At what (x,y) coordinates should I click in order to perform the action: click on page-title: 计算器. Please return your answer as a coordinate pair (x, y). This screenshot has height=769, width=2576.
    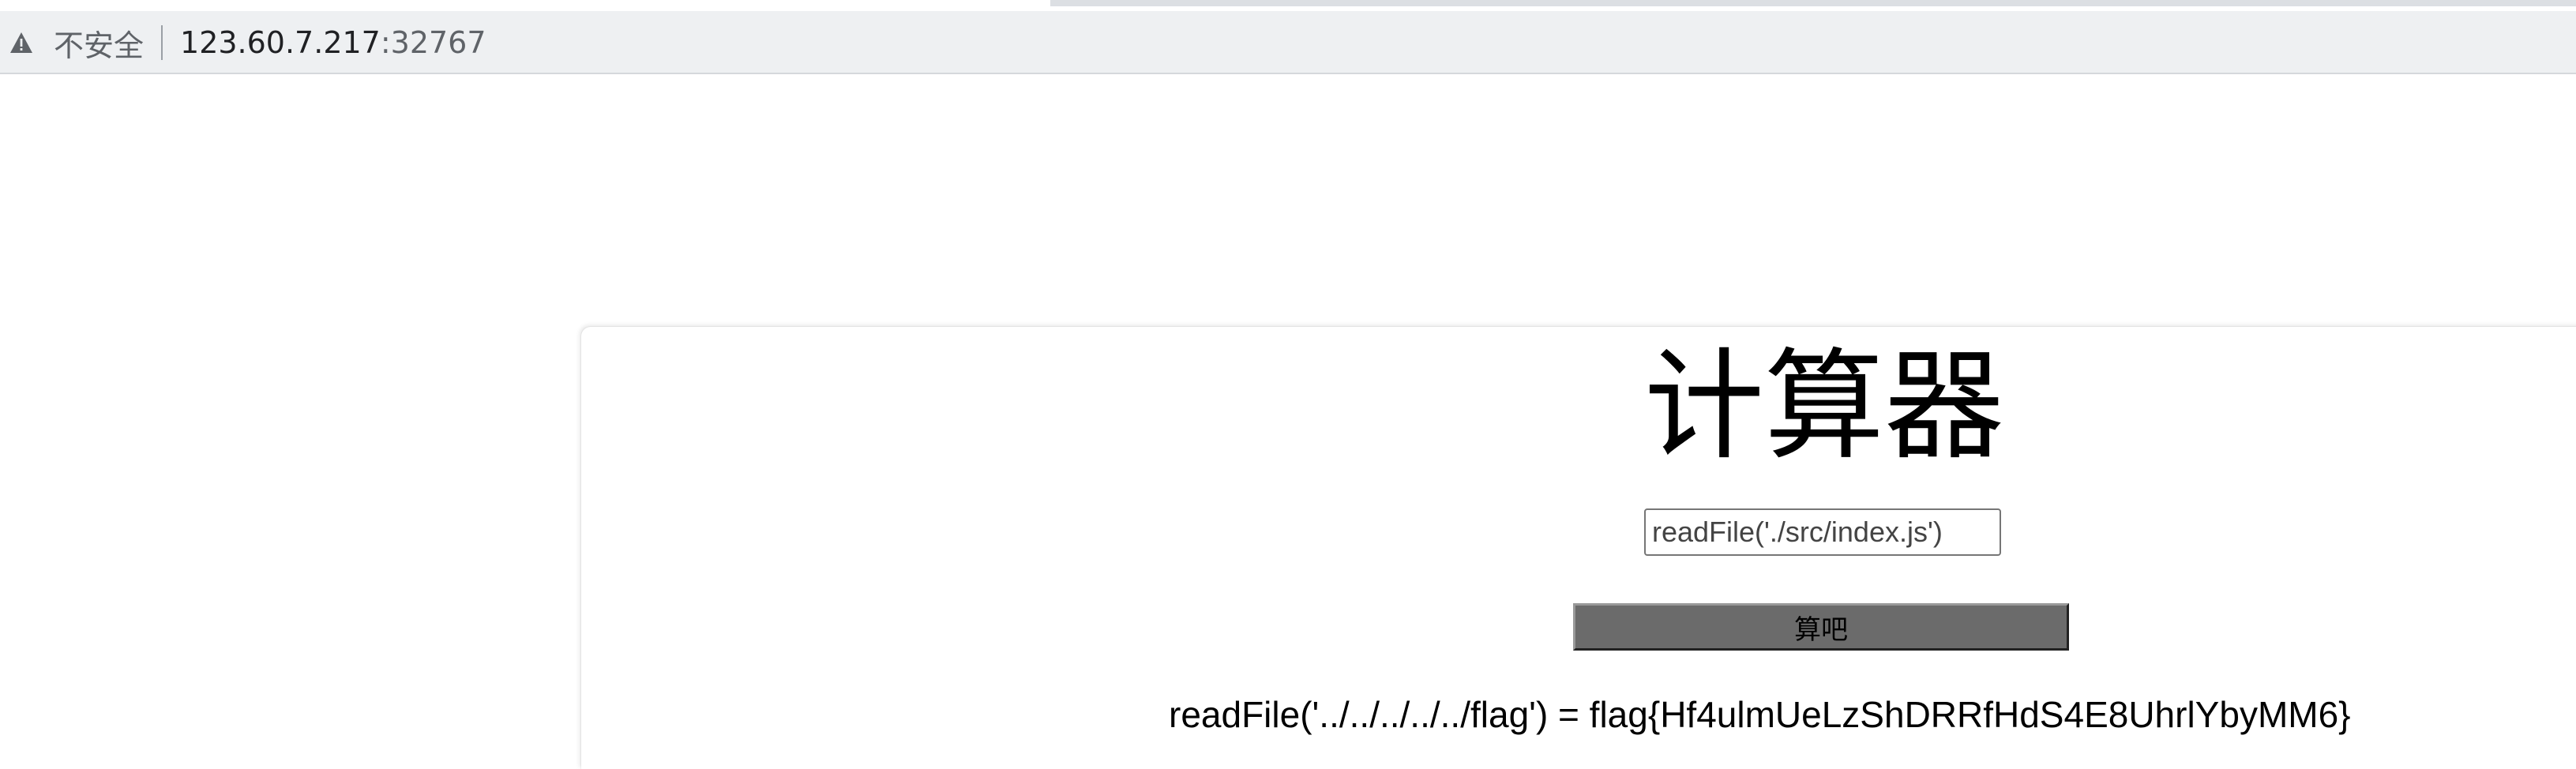
    Looking at the image, I should click on (1824, 406).